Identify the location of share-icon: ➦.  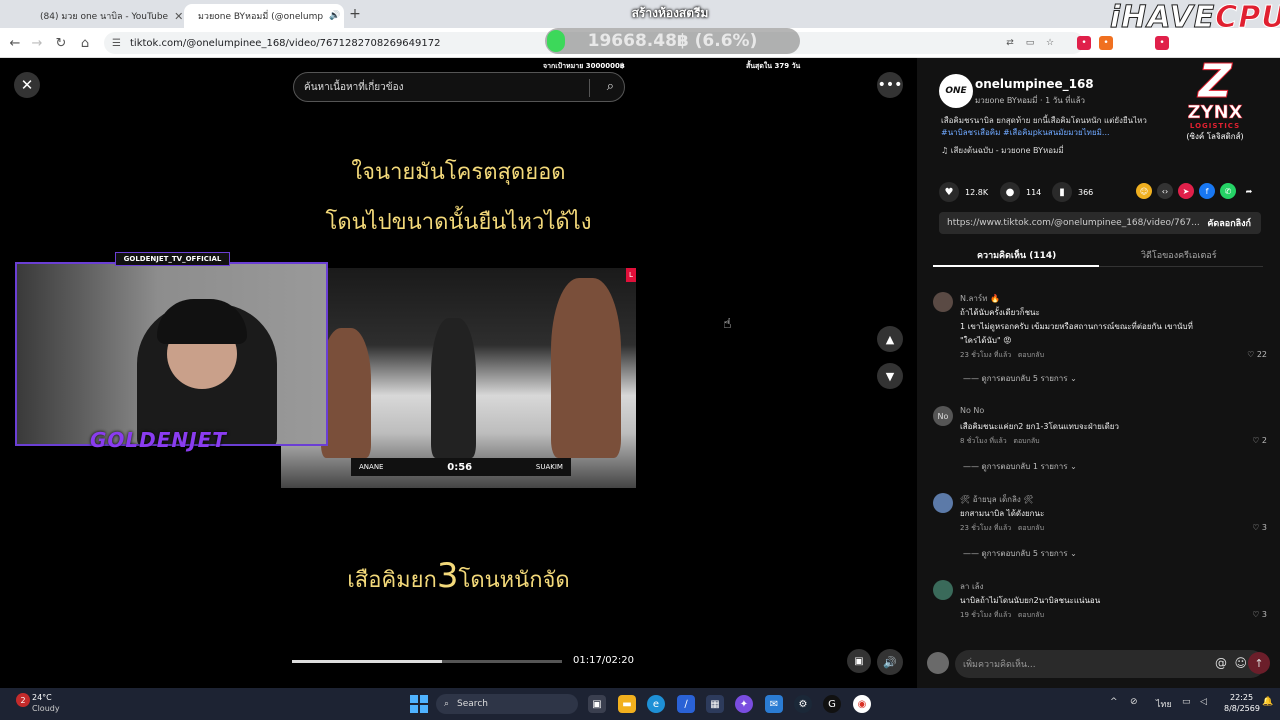
(1249, 191).